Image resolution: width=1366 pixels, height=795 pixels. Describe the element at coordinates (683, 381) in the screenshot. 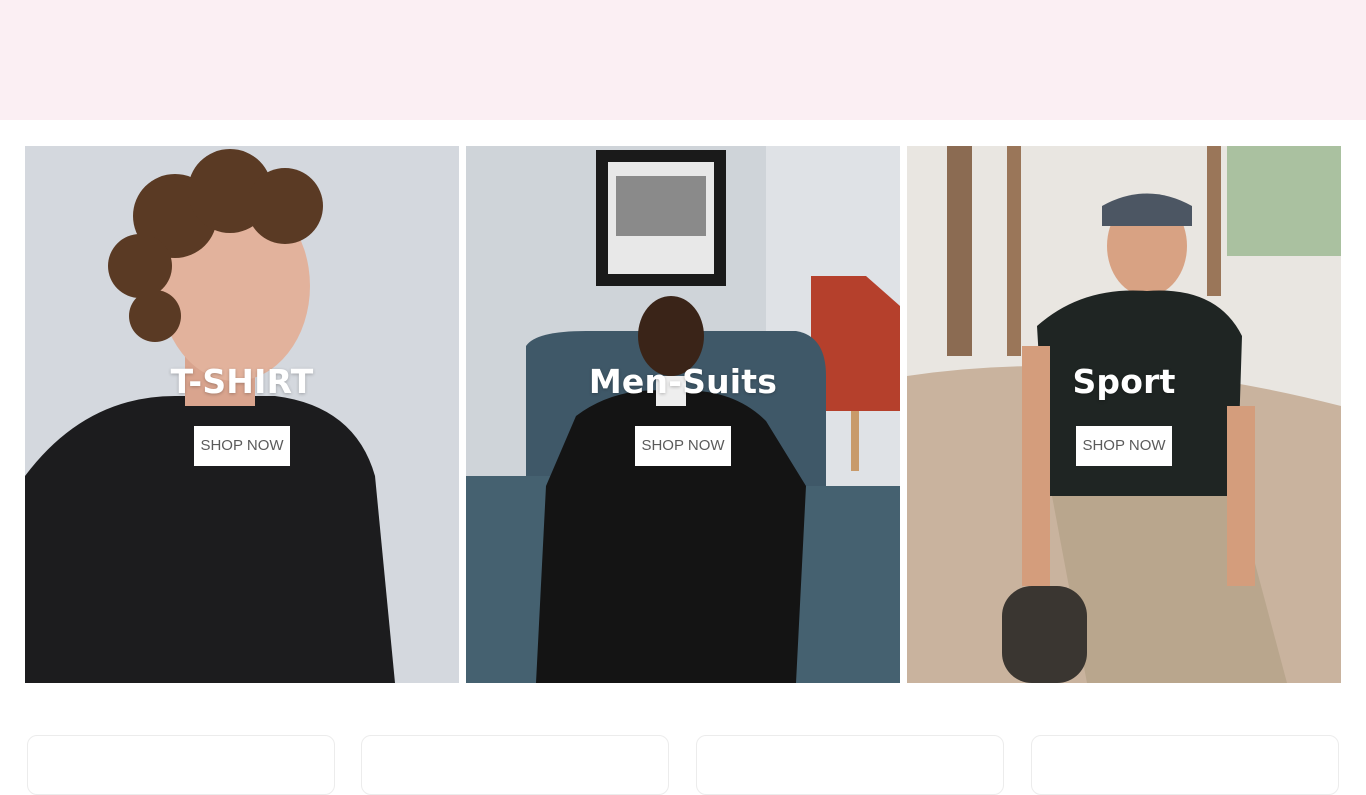

I see `category-title: Men-Suits` at that location.